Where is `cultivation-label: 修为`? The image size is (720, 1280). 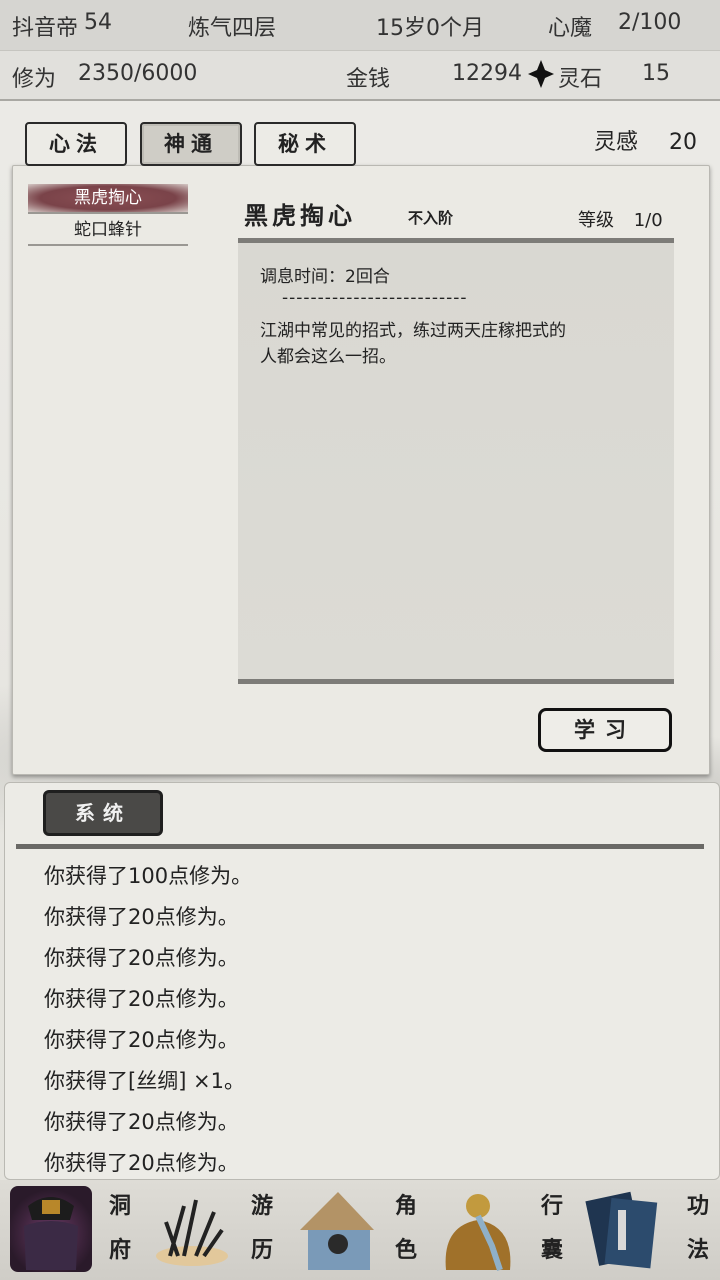
cultivation-label: 修为 is located at coordinates (34, 79).